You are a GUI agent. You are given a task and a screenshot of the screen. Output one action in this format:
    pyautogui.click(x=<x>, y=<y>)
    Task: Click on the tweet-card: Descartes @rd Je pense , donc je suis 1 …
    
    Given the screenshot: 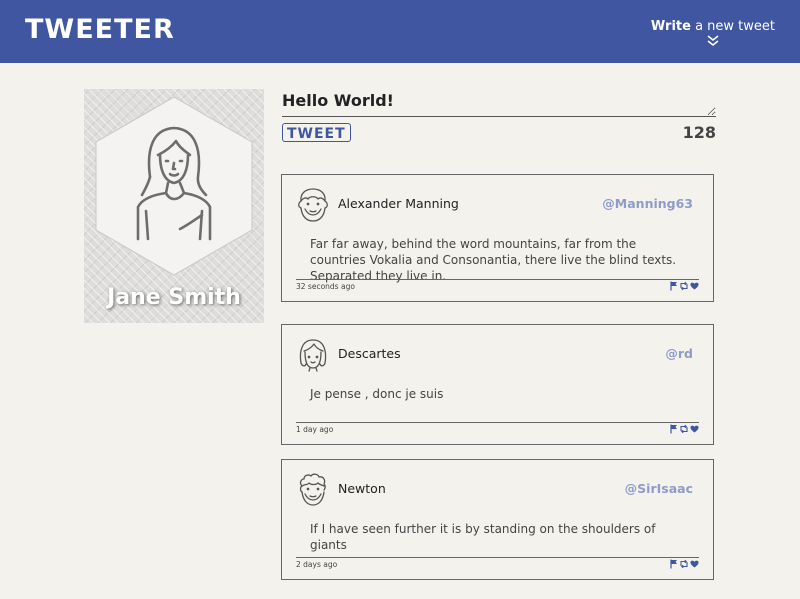 What is the action you would take?
    pyautogui.click(x=497, y=384)
    